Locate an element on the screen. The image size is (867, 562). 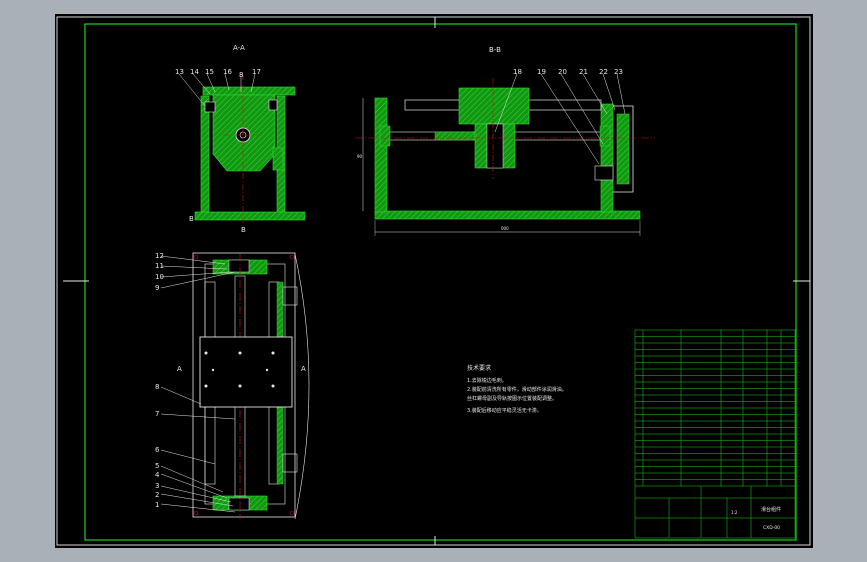
callout-plan-9: 9 is located at coordinates (157, 288).